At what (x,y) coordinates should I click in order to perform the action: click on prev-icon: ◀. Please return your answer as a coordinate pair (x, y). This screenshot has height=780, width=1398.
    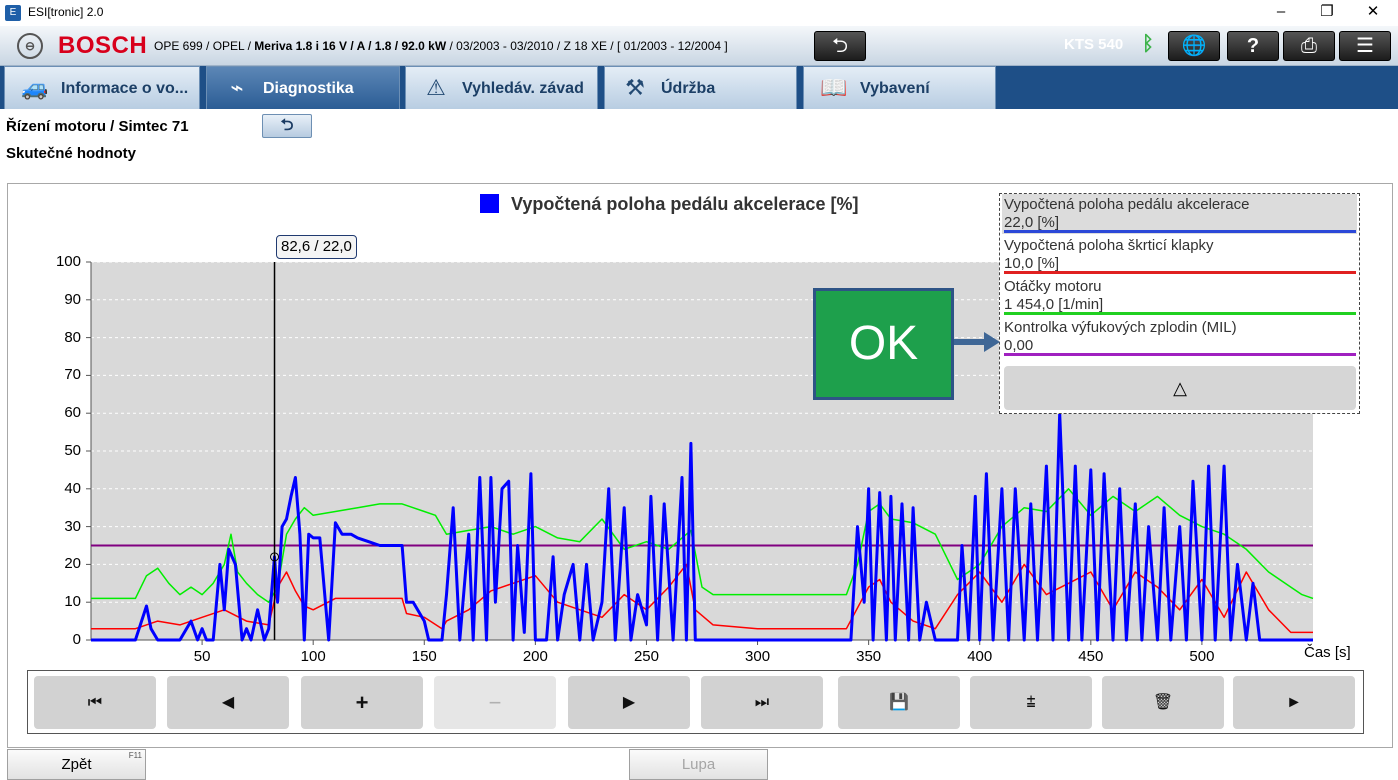
    Looking at the image, I should click on (228, 702).